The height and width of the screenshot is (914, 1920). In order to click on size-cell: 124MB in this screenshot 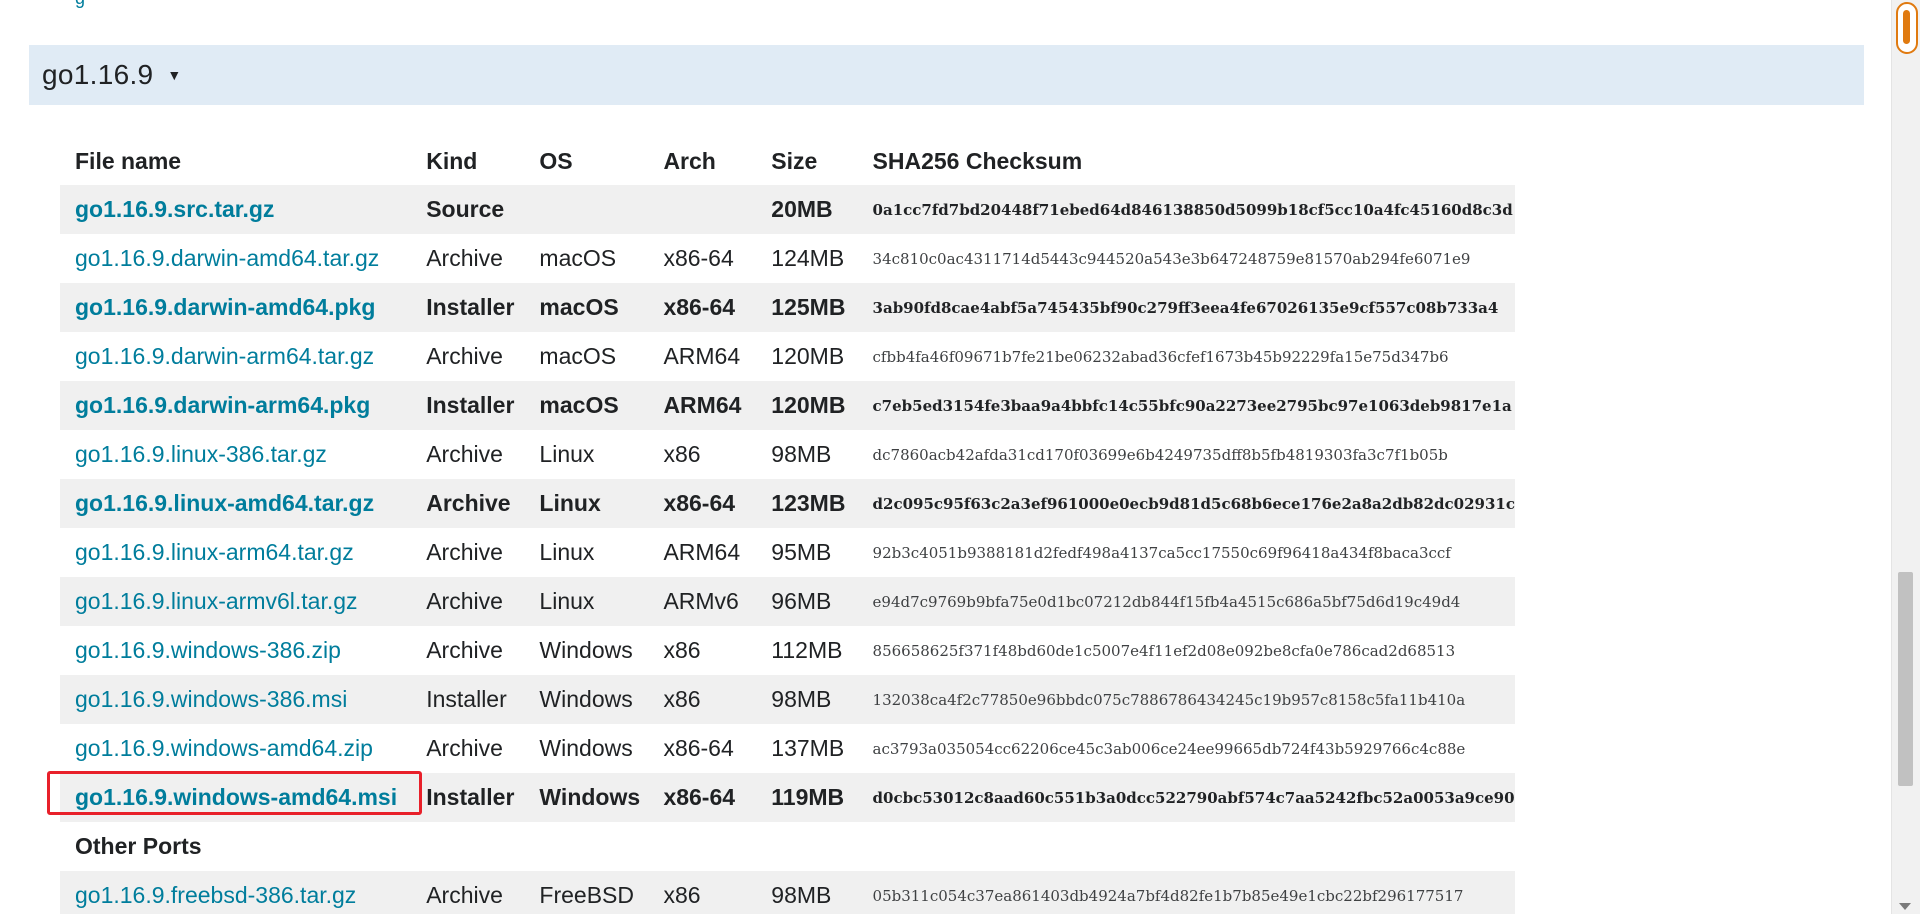, I will do `click(808, 258)`.